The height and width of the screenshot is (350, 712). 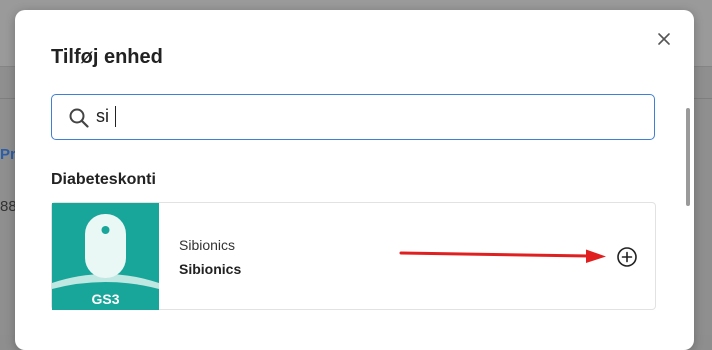 What do you see at coordinates (207, 245) in the screenshot?
I see `device-brand: Sibionics` at bounding box center [207, 245].